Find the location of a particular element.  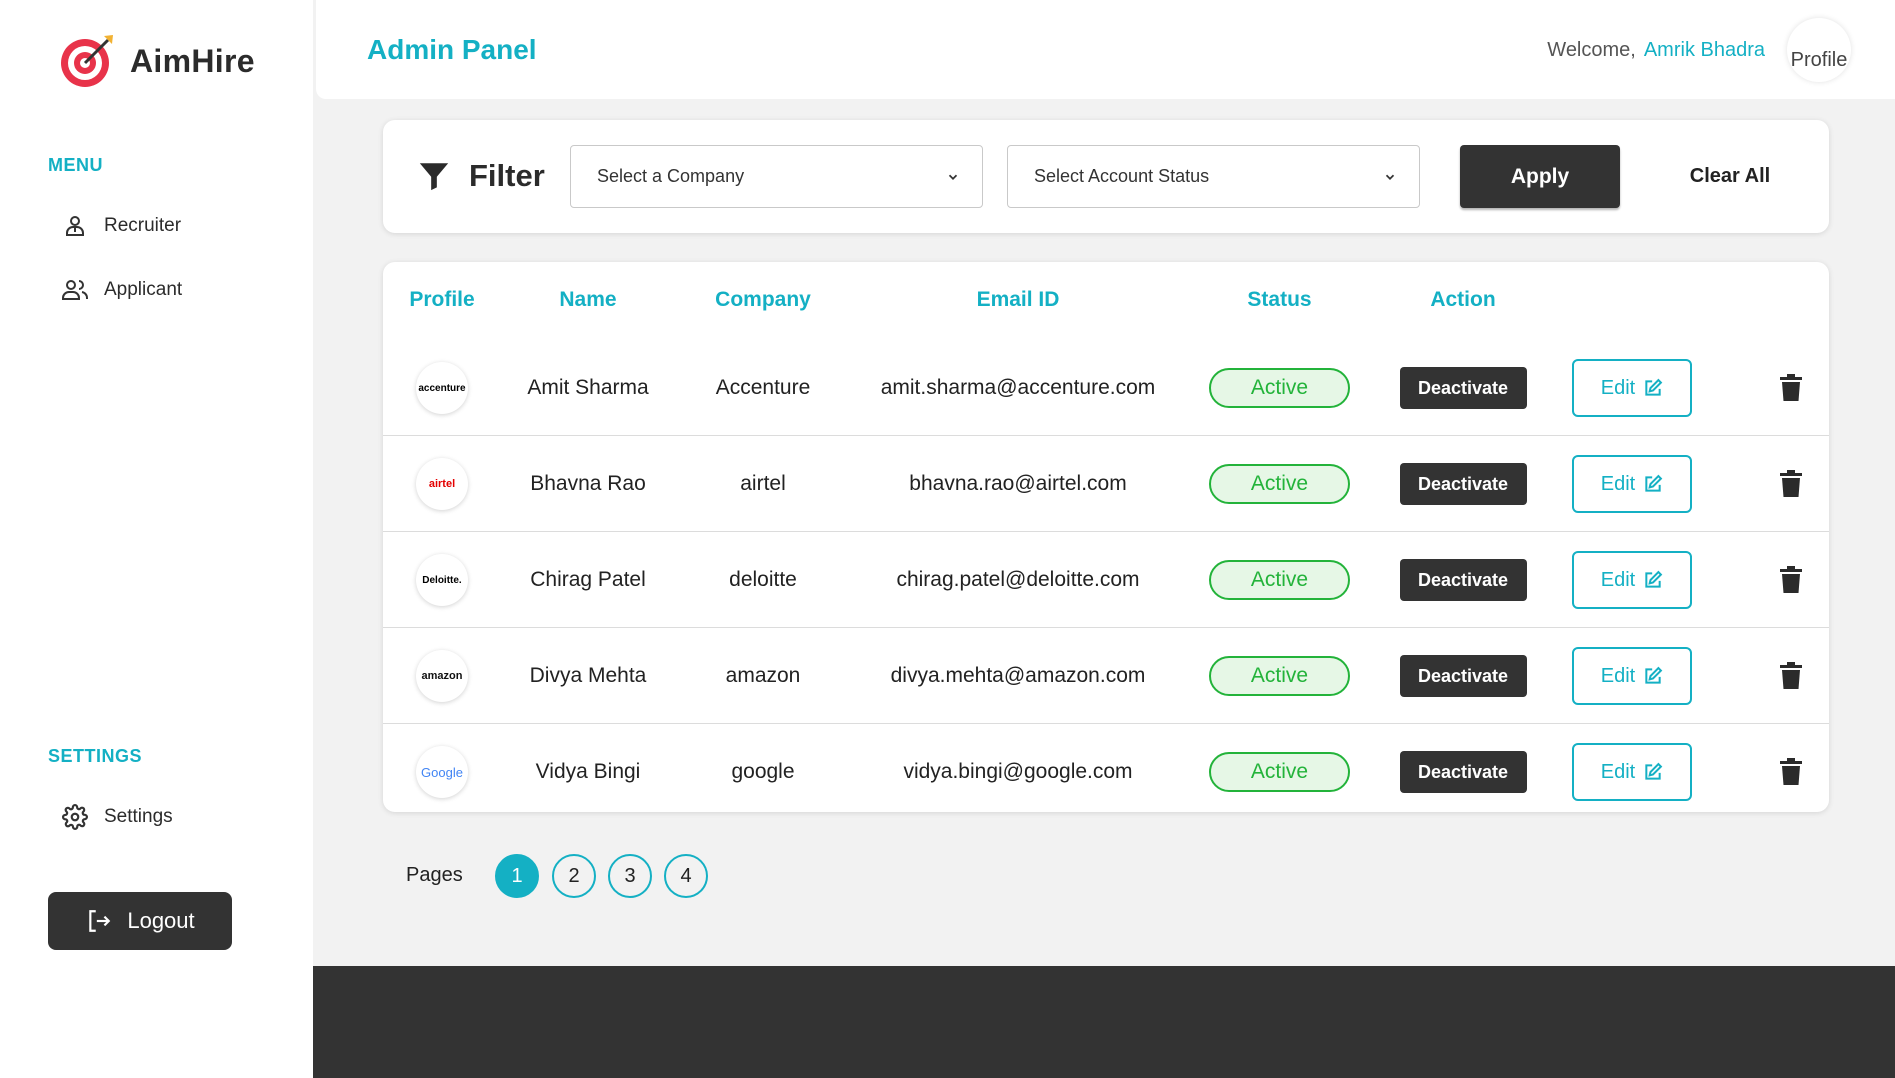

name-cell: Bhavna Rao is located at coordinates (588, 483).